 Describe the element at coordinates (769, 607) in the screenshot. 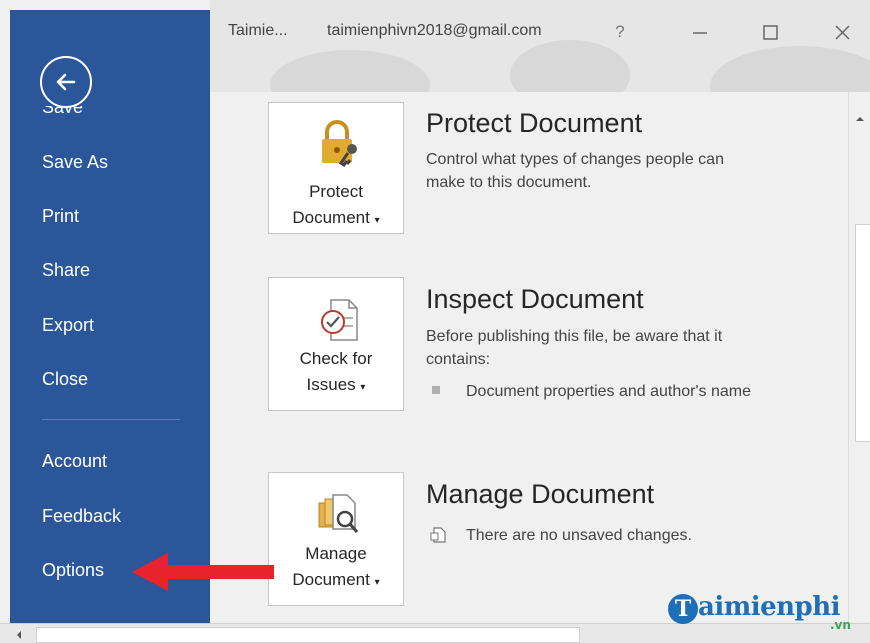

I see `watermark-brand: aimienphi` at that location.